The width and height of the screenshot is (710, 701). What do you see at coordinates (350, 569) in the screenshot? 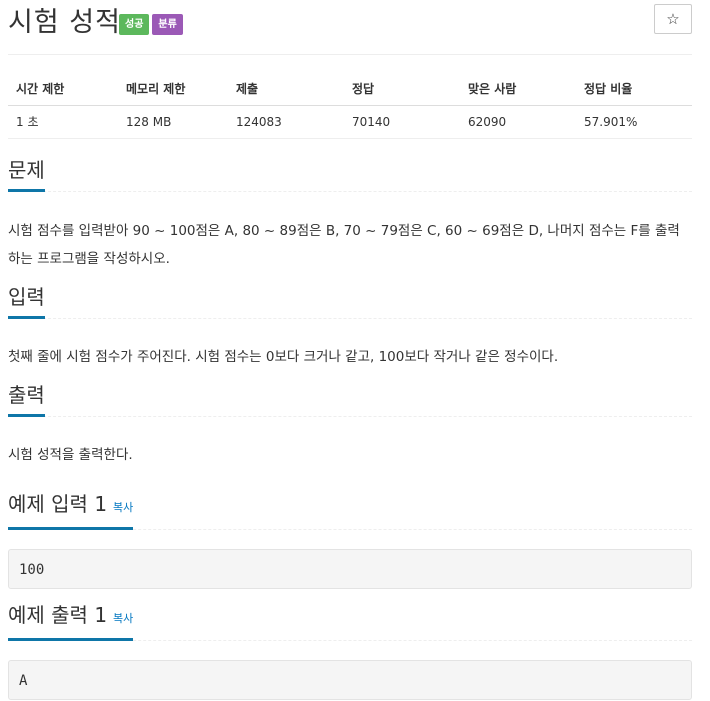
I see `sample-input-box: 100` at bounding box center [350, 569].